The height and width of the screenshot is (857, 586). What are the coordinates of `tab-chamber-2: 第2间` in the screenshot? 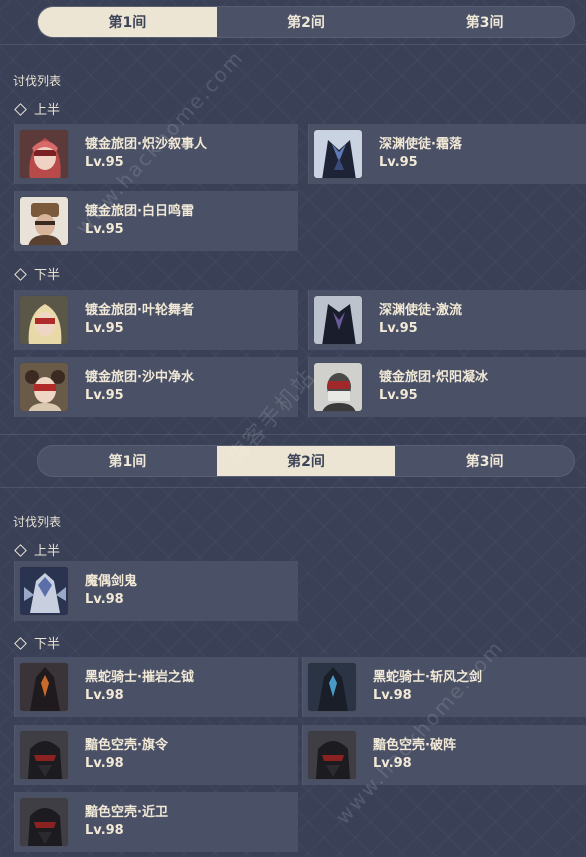 It's located at (306, 22).